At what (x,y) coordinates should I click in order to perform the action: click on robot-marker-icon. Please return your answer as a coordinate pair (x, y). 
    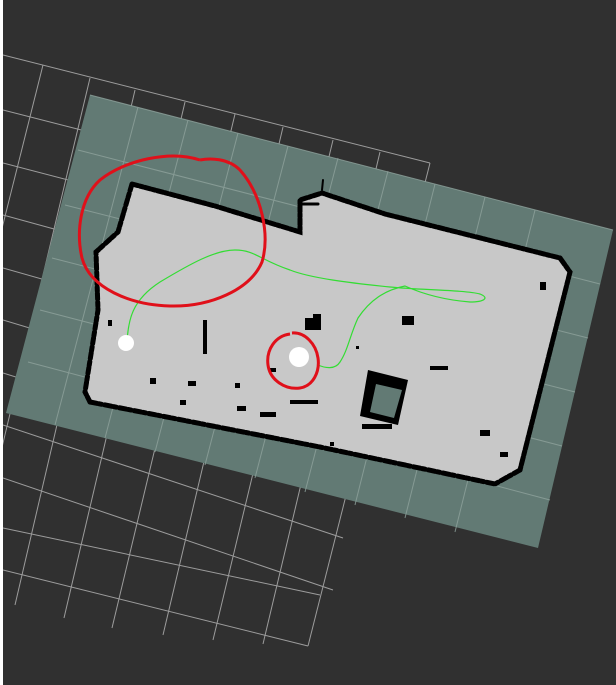
    Looking at the image, I should click on (299, 357).